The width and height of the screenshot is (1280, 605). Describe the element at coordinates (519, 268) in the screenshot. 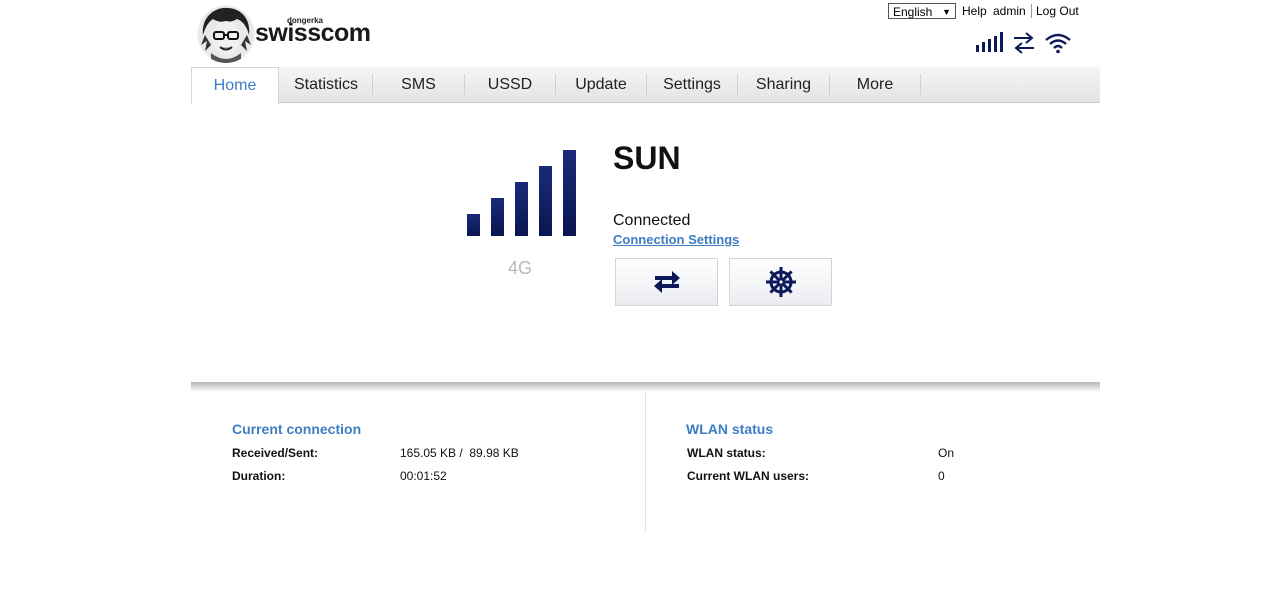

I see `network-type: 4G` at that location.